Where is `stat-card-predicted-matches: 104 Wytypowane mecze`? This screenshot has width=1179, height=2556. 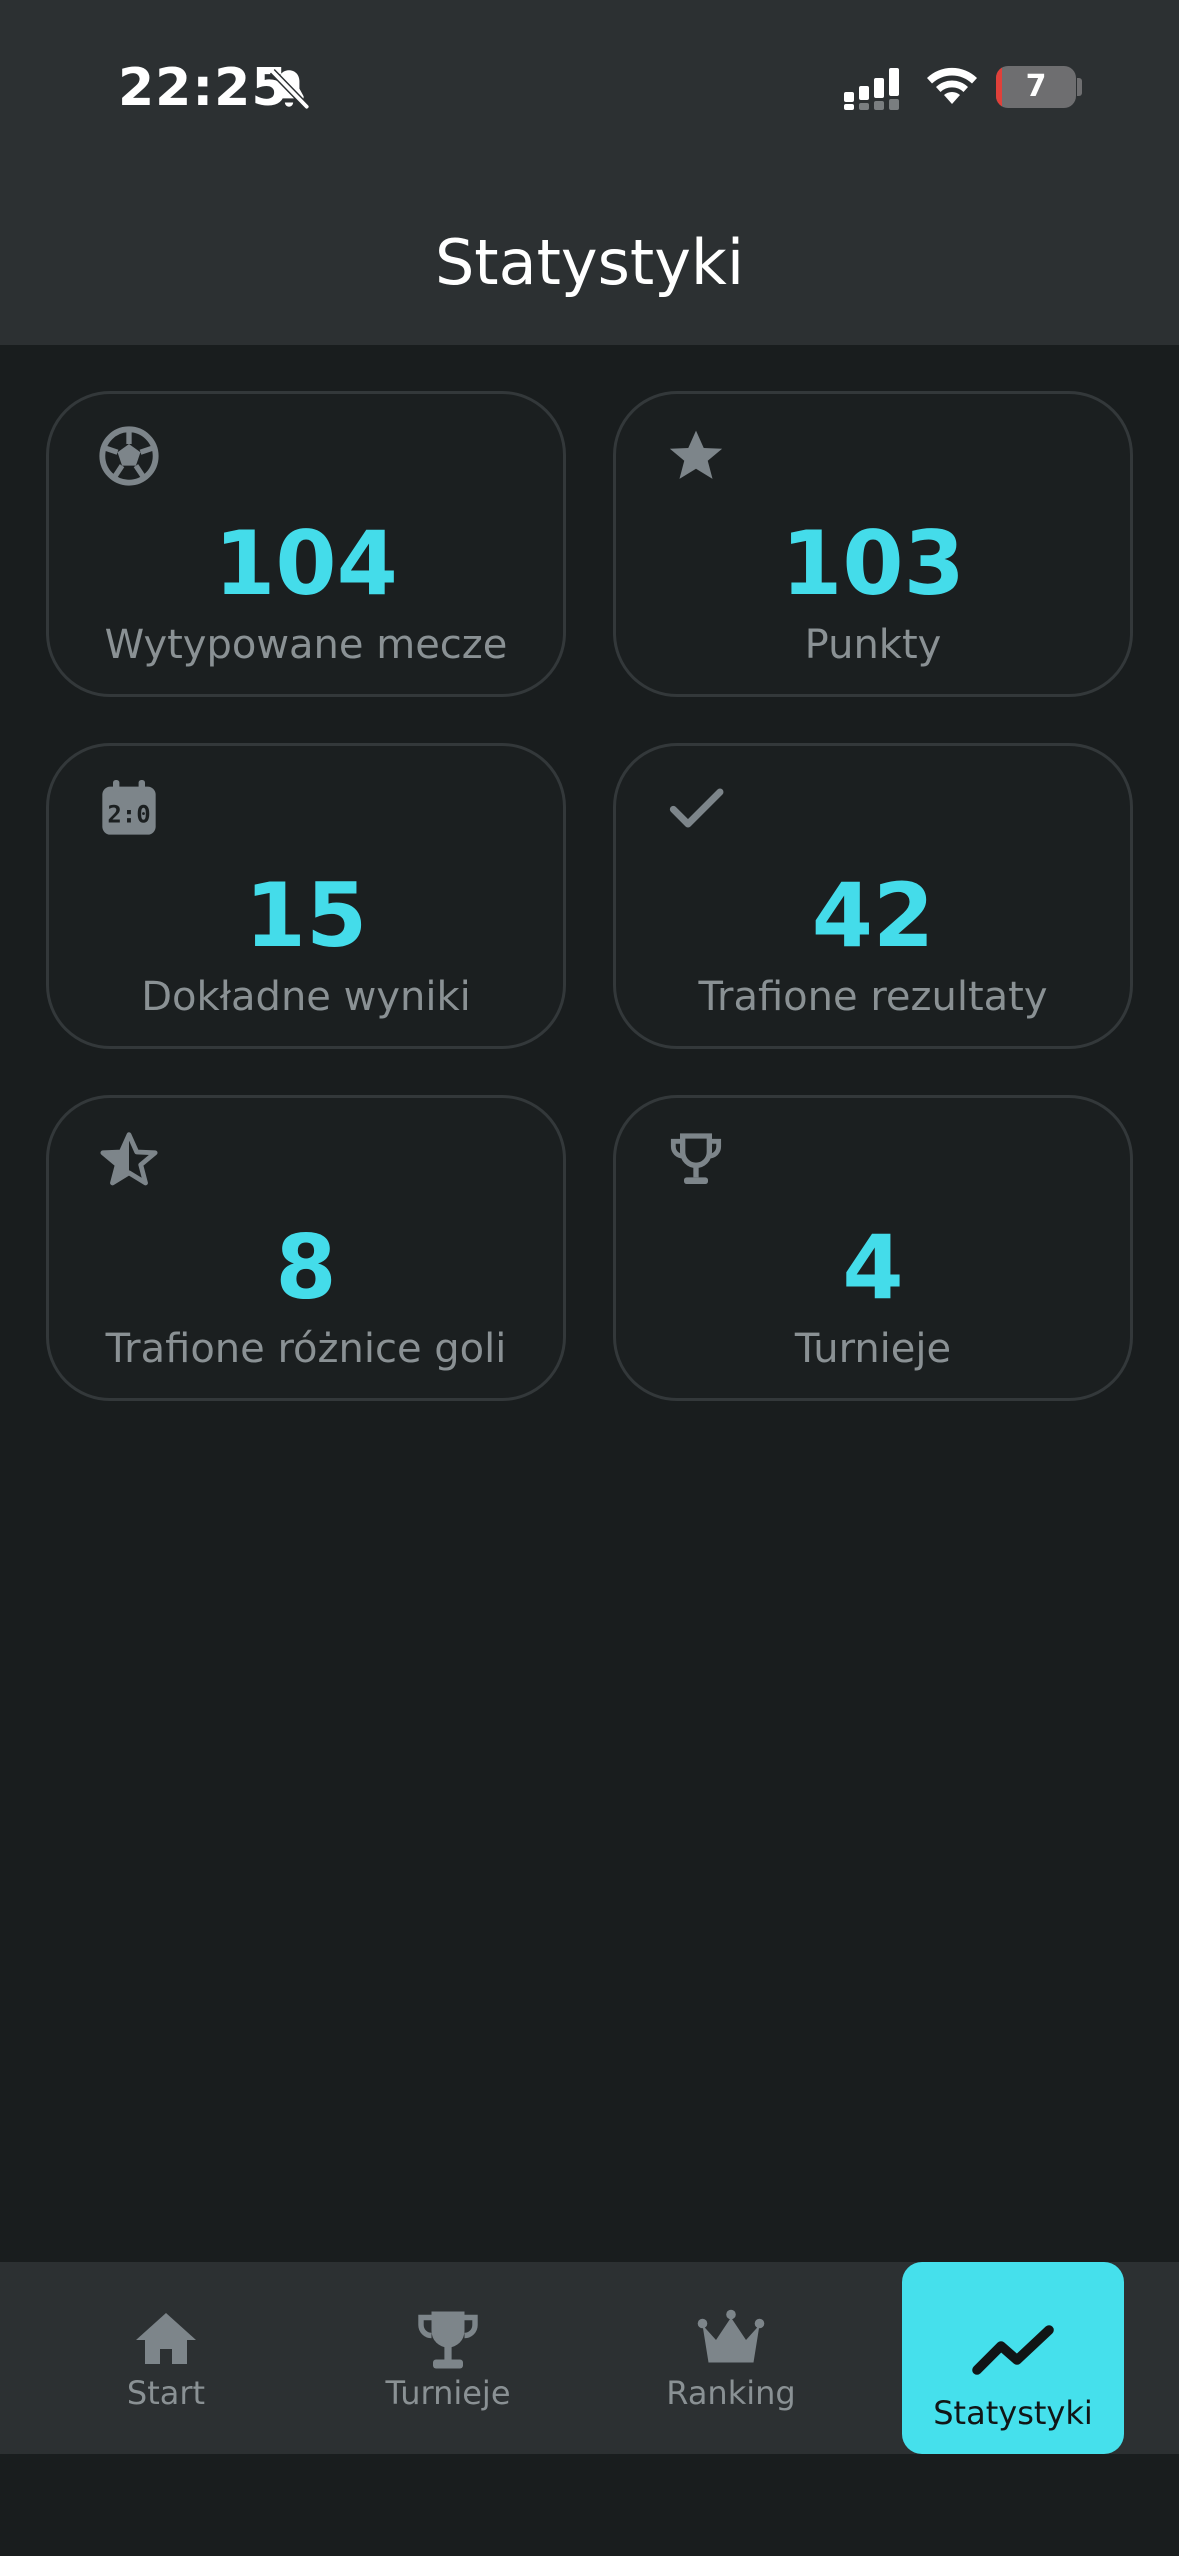 stat-card-predicted-matches: 104 Wytypowane mecze is located at coordinates (306, 544).